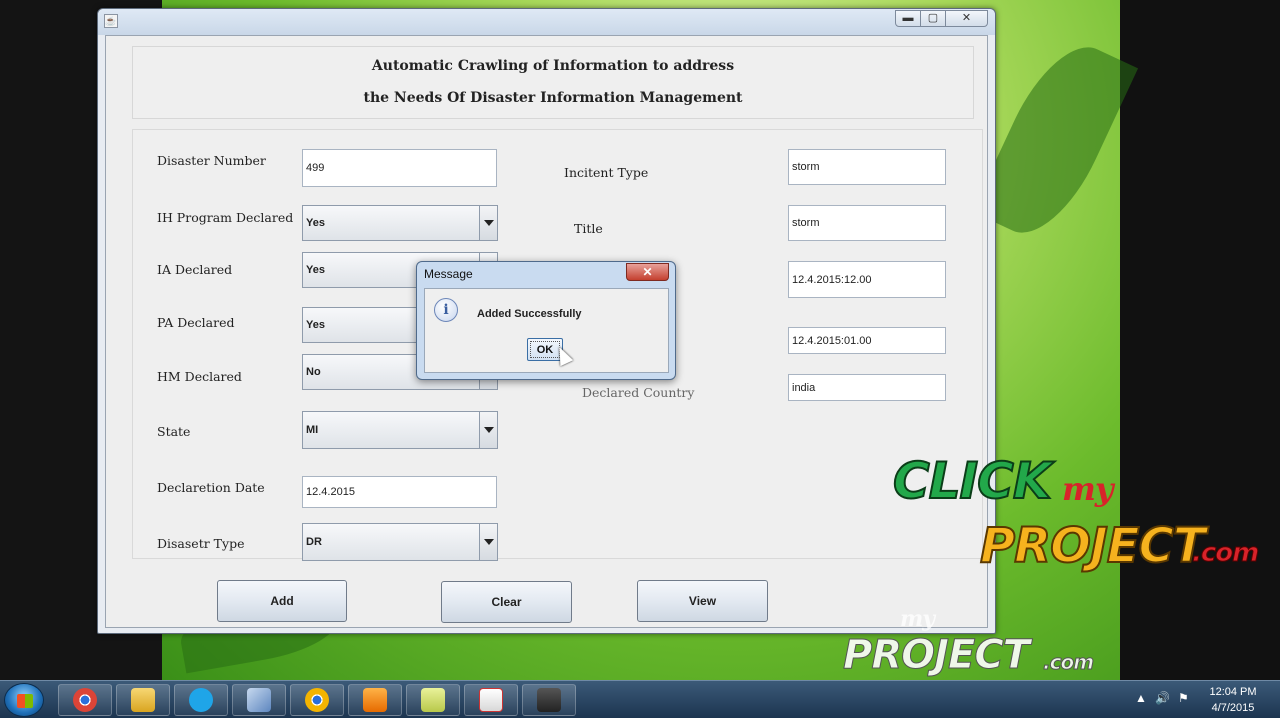 The image size is (1280, 718). What do you see at coordinates (1093, 546) in the screenshot?
I see `watermark-project: PROJECT` at bounding box center [1093, 546].